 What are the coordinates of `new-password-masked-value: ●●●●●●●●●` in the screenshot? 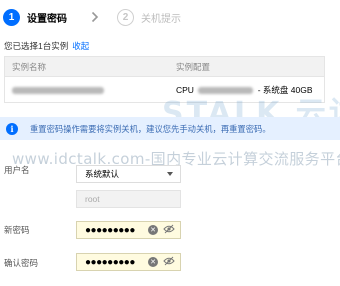 It's located at (110, 230).